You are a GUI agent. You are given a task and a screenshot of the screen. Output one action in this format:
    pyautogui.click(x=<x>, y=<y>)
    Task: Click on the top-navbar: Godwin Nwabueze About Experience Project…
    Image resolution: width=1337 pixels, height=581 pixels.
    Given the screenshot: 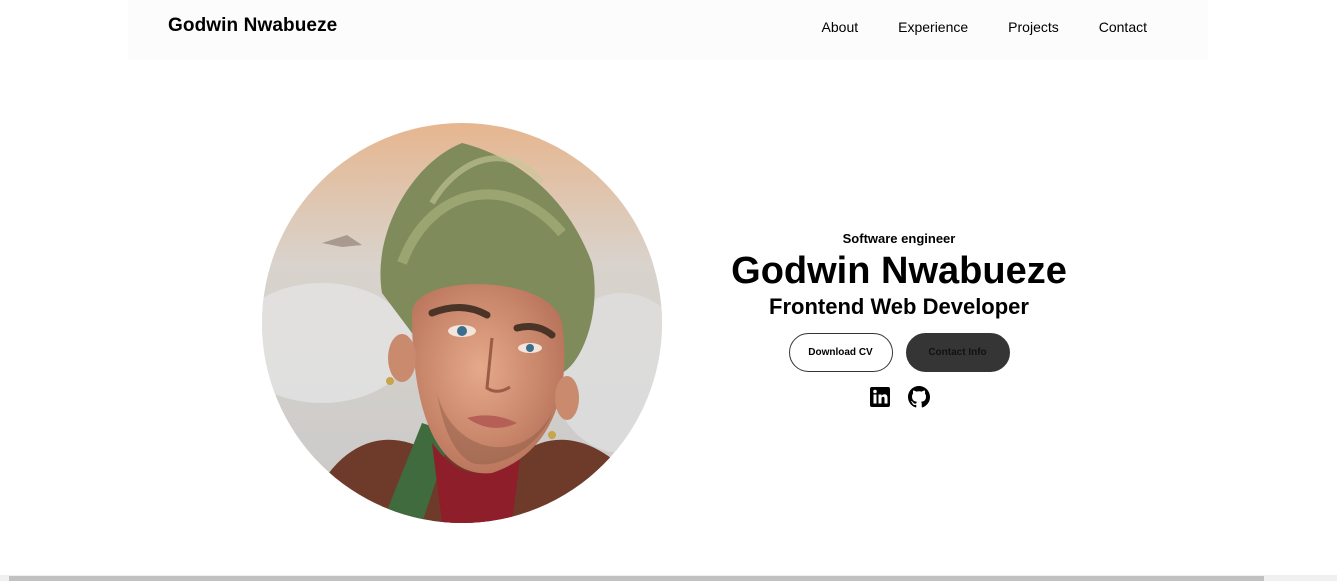 What is the action you would take?
    pyautogui.click(x=668, y=30)
    